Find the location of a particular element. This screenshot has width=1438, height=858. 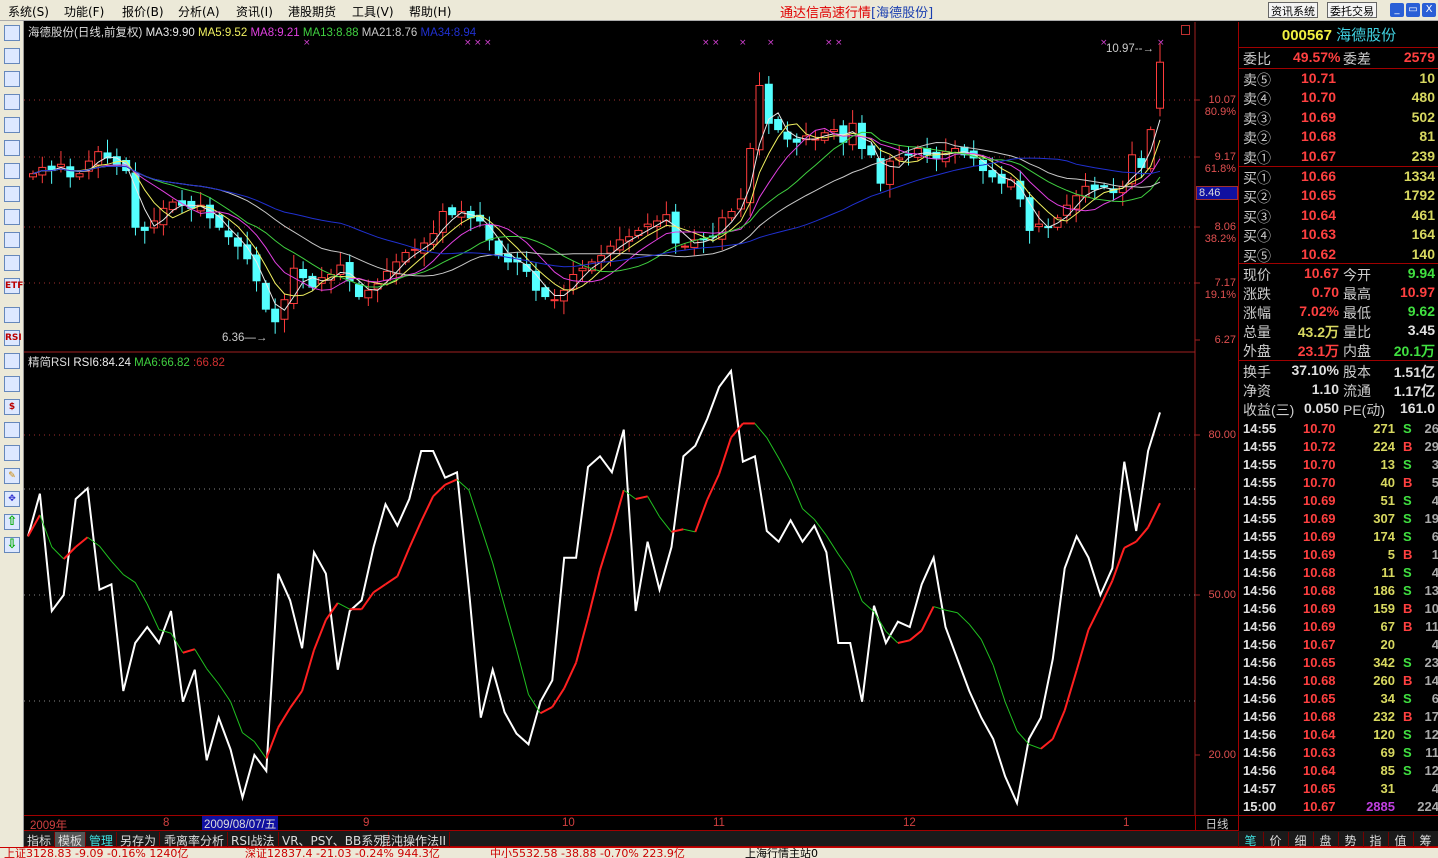

pencil-icon: ✎ is located at coordinates (12, 476).